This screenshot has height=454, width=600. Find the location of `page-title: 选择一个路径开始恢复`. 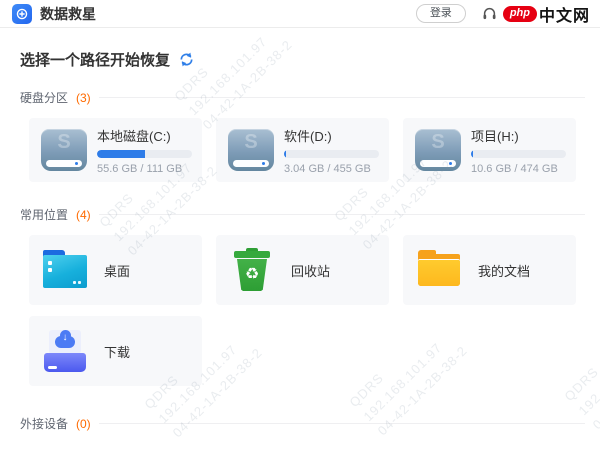

page-title: 选择一个路径开始恢复 is located at coordinates (95, 60).